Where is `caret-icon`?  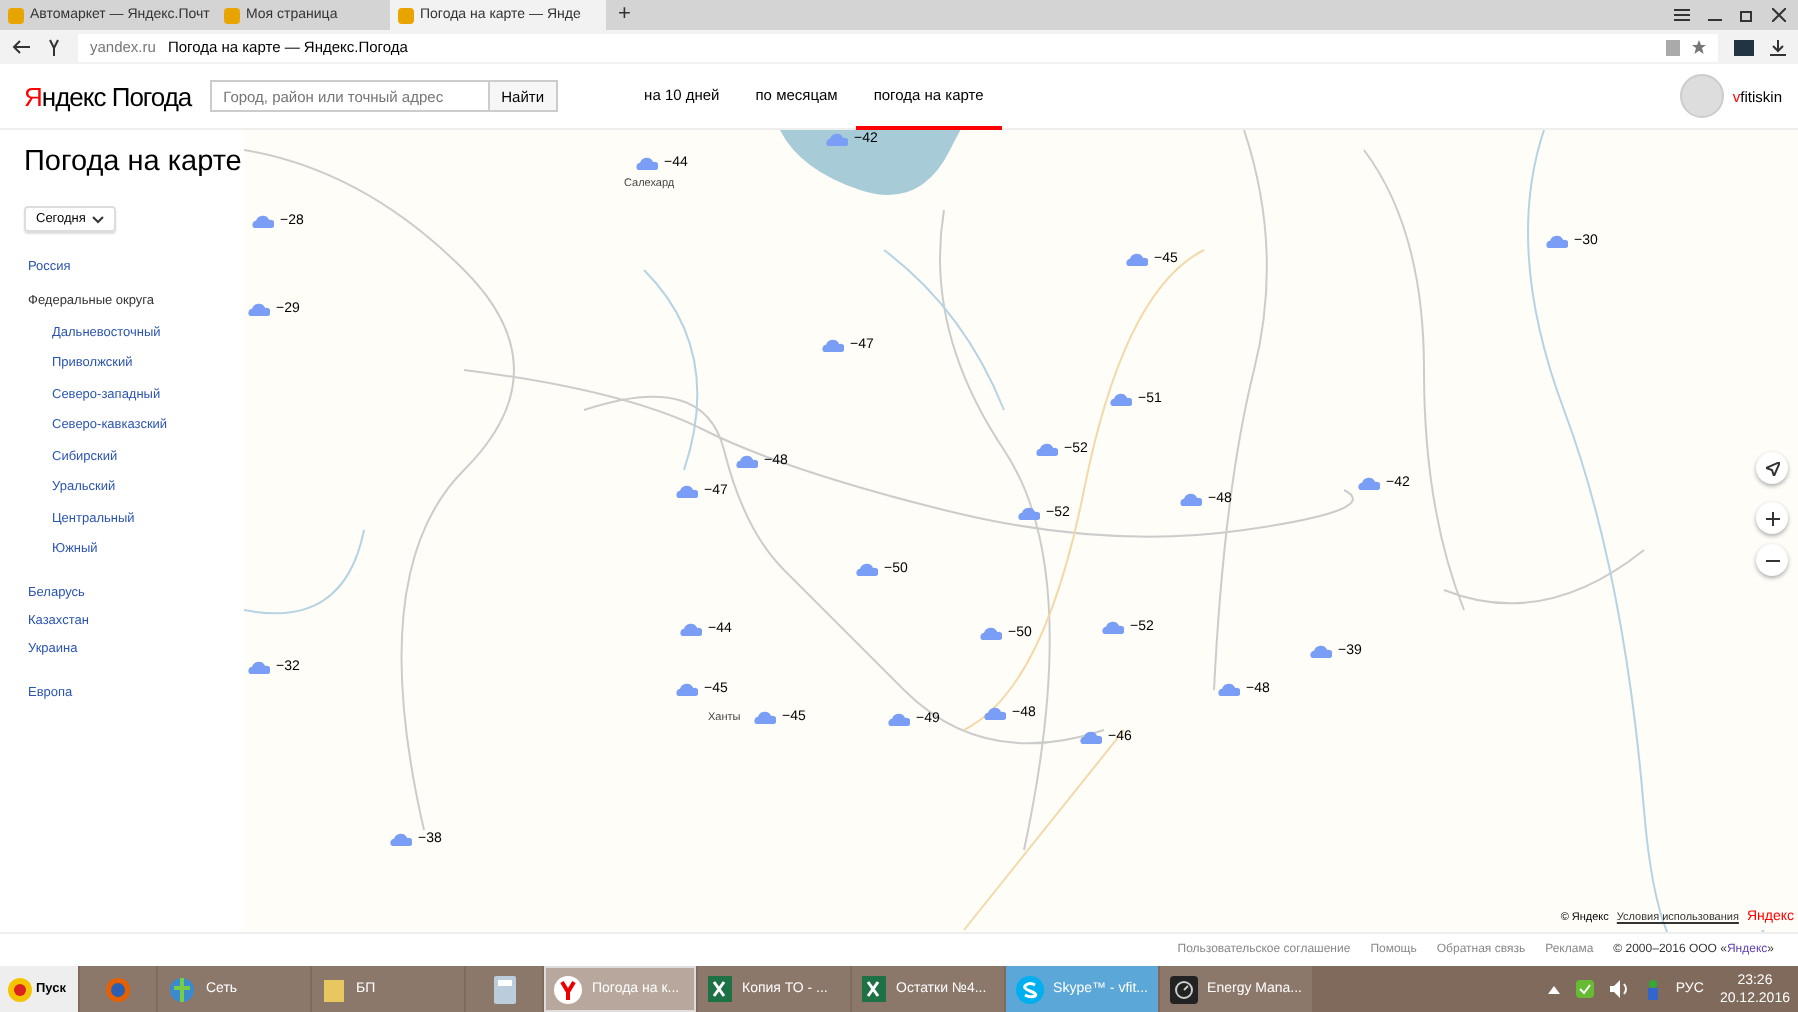 caret-icon is located at coordinates (97, 219).